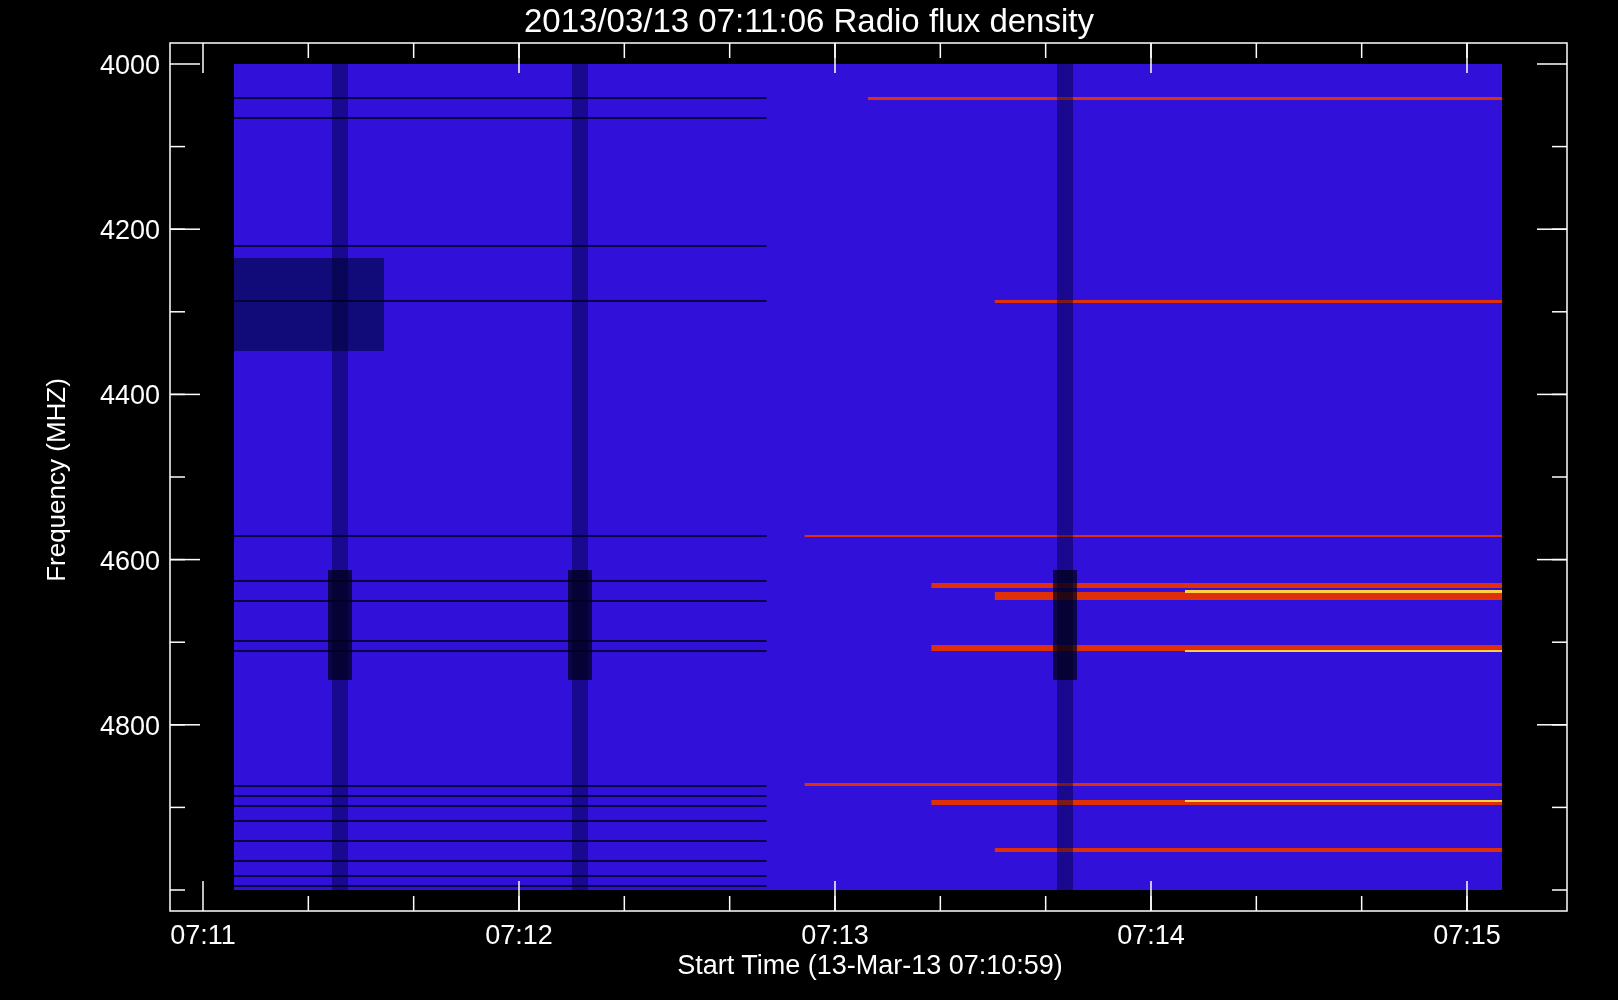 This screenshot has height=1000, width=1618. Describe the element at coordinates (129, 230) in the screenshot. I see `y-tick-label: 4200` at that location.